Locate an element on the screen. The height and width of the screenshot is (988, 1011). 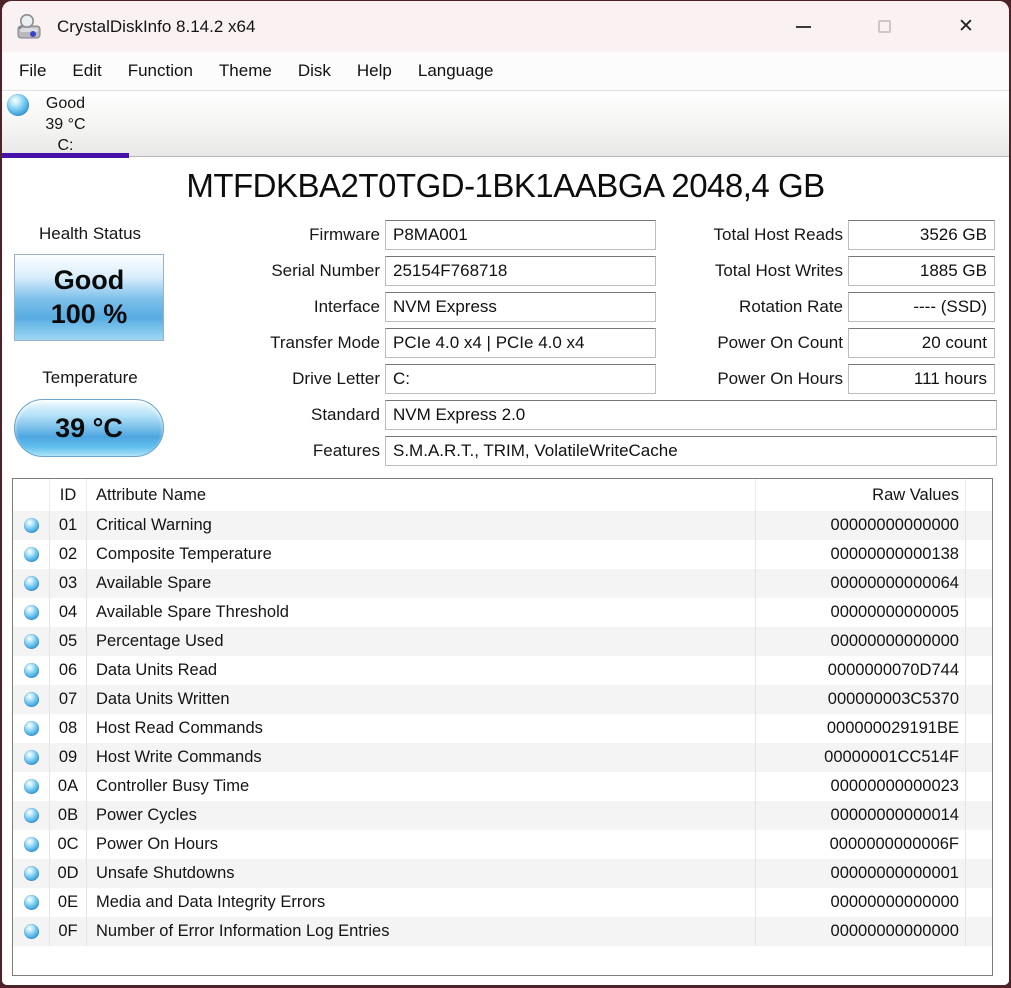
window-title: CrystalDiskInfo 8.14.2 x64 is located at coordinates (156, 26).